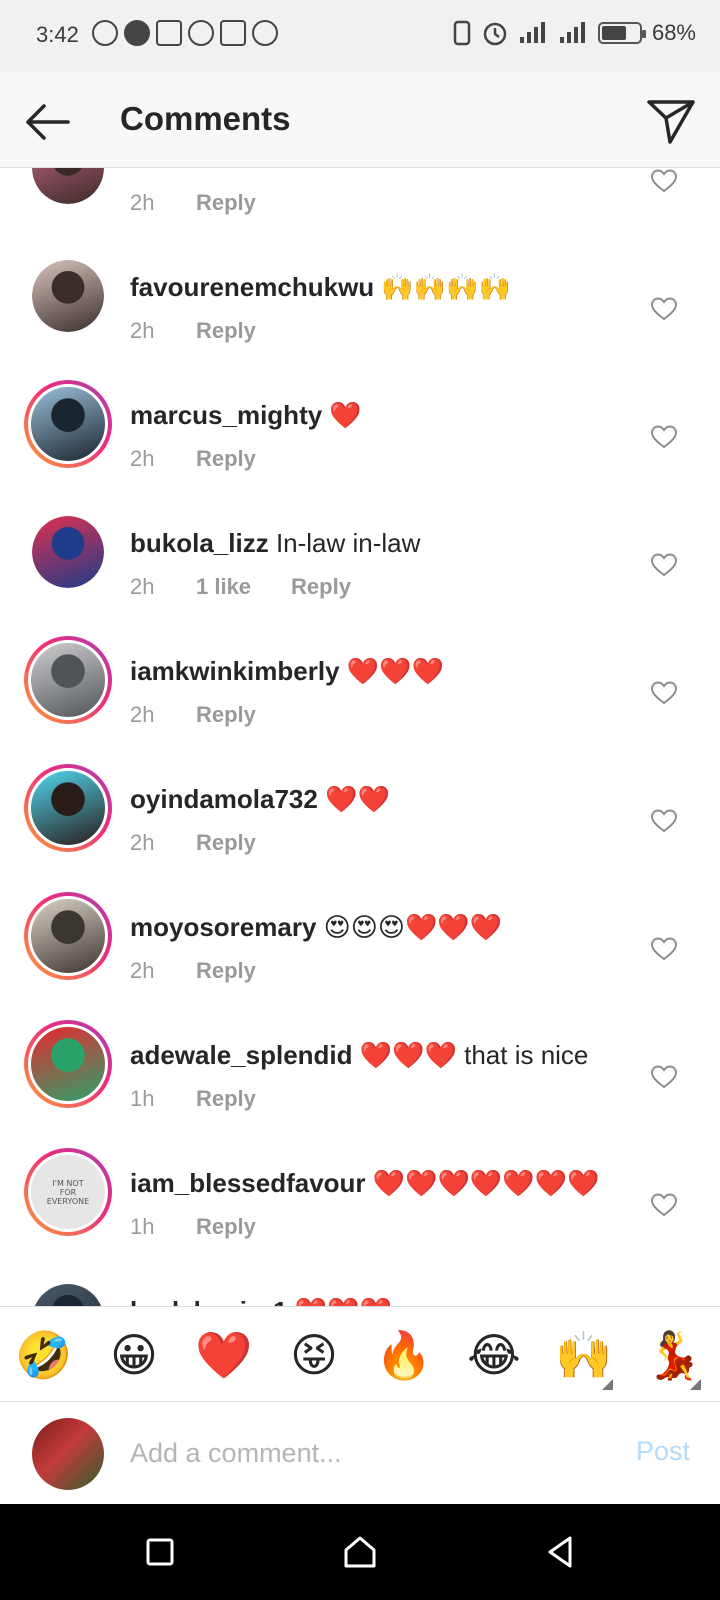 Image resolution: width=720 pixels, height=1600 pixels. Describe the element at coordinates (494, 1355) in the screenshot. I see `emoji-reaction-button: 😂` at that location.